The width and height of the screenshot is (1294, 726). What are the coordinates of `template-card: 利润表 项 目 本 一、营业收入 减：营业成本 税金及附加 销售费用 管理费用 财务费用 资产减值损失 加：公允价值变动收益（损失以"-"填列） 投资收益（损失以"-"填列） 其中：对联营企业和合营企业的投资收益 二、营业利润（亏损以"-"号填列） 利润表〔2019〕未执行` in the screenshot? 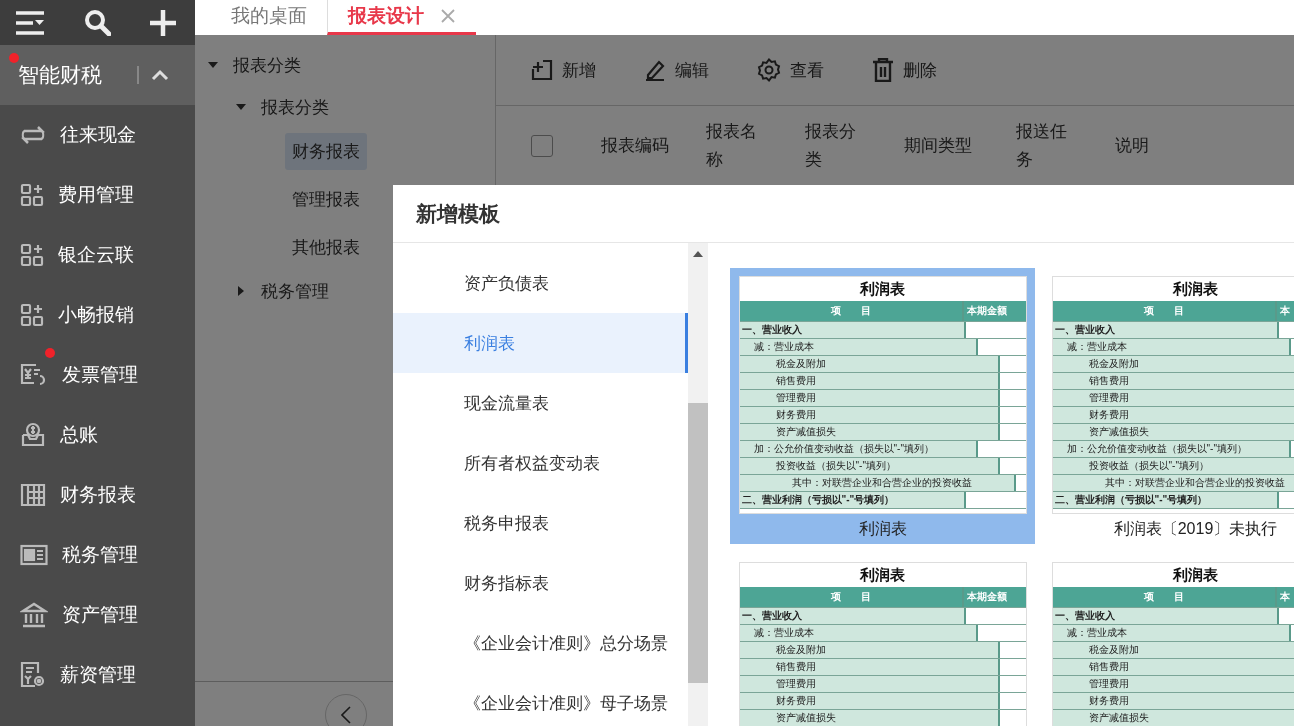 It's located at (1168, 406).